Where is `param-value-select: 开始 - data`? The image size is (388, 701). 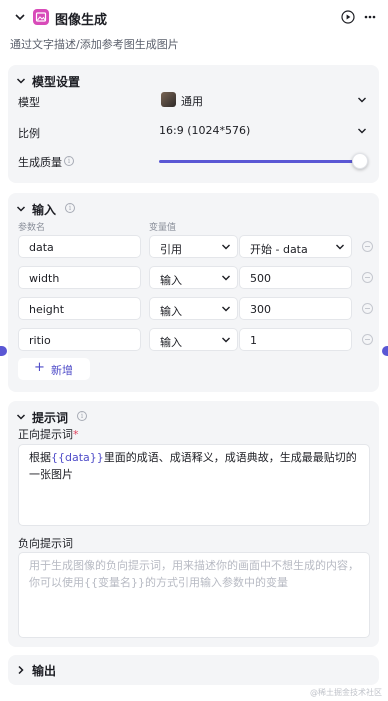 param-value-select: 开始 - data is located at coordinates (295, 246).